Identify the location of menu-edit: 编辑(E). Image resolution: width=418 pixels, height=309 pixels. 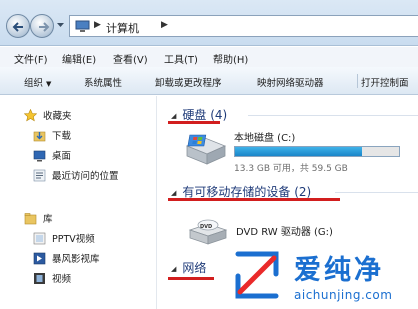
(79, 58).